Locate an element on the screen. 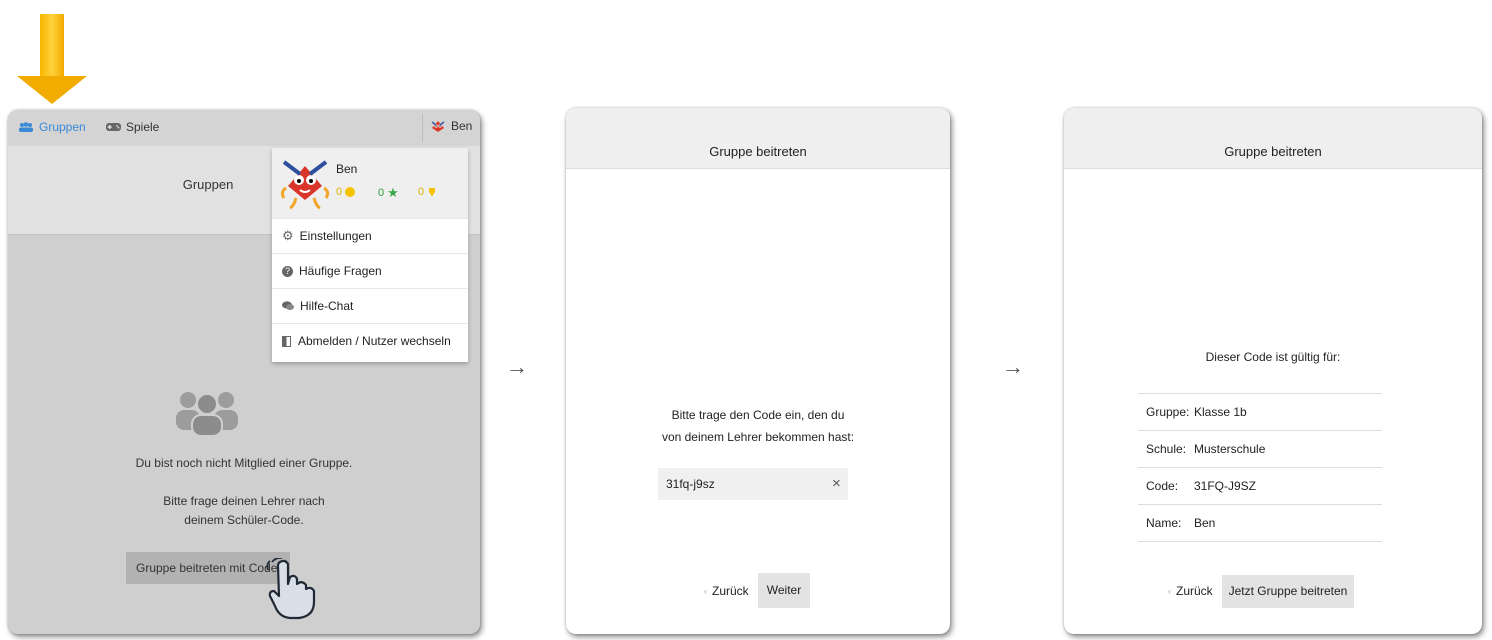  step-arrow-1: → is located at coordinates (517, 366).